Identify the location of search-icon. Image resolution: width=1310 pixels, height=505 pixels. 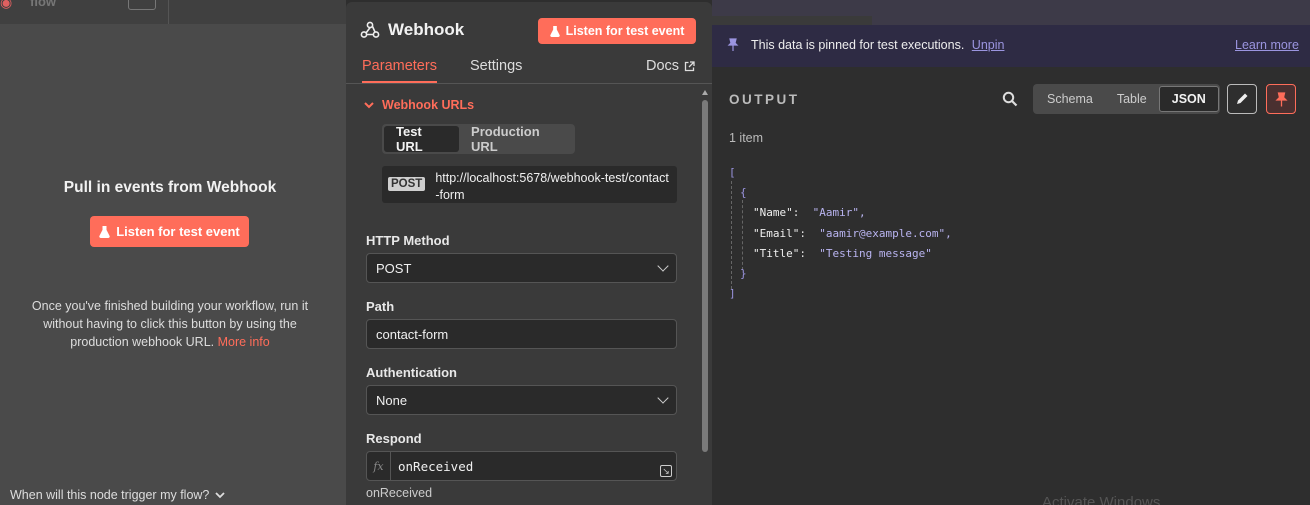
(1010, 99).